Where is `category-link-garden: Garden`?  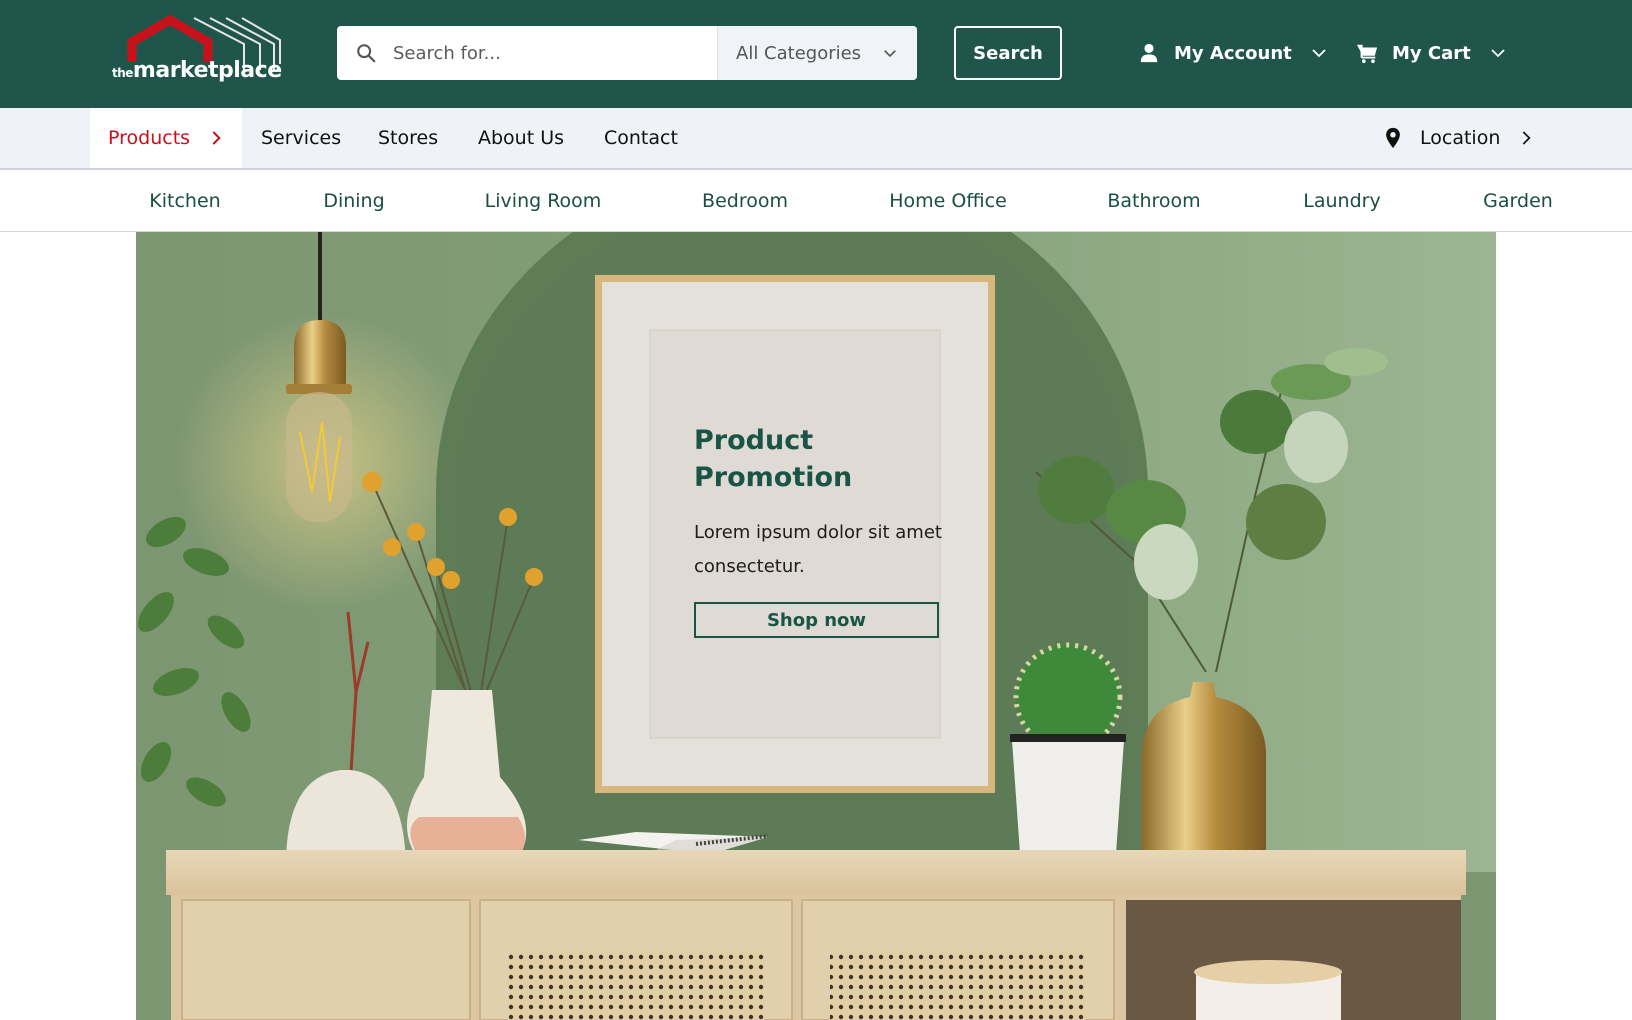
category-link-garden: Garden is located at coordinates (1518, 200).